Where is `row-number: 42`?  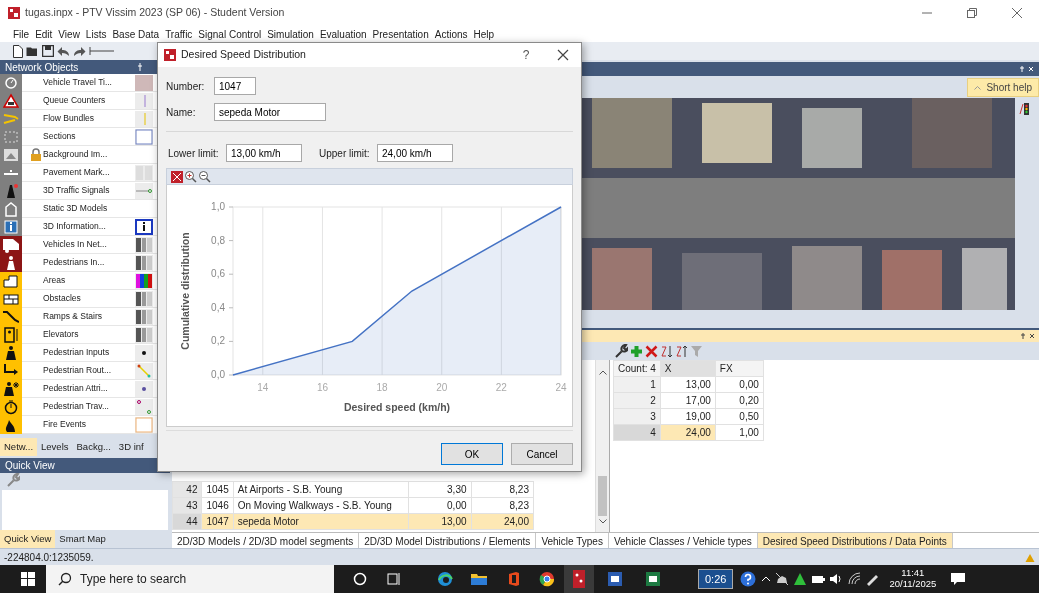
row-number: 42 is located at coordinates (187, 489).